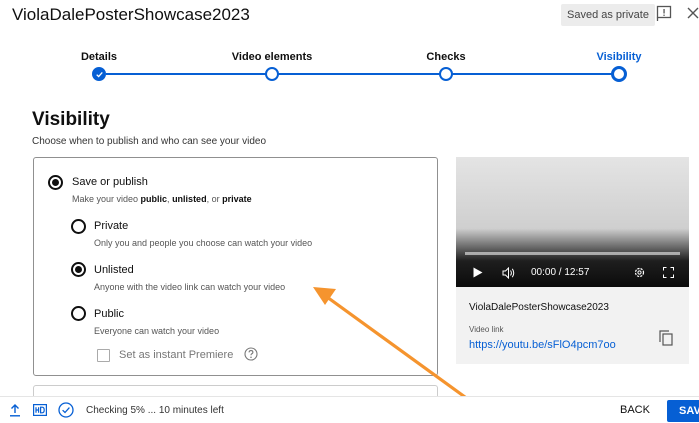 The image size is (699, 423). What do you see at coordinates (692, 13) in the screenshot?
I see `close-icon` at bounding box center [692, 13].